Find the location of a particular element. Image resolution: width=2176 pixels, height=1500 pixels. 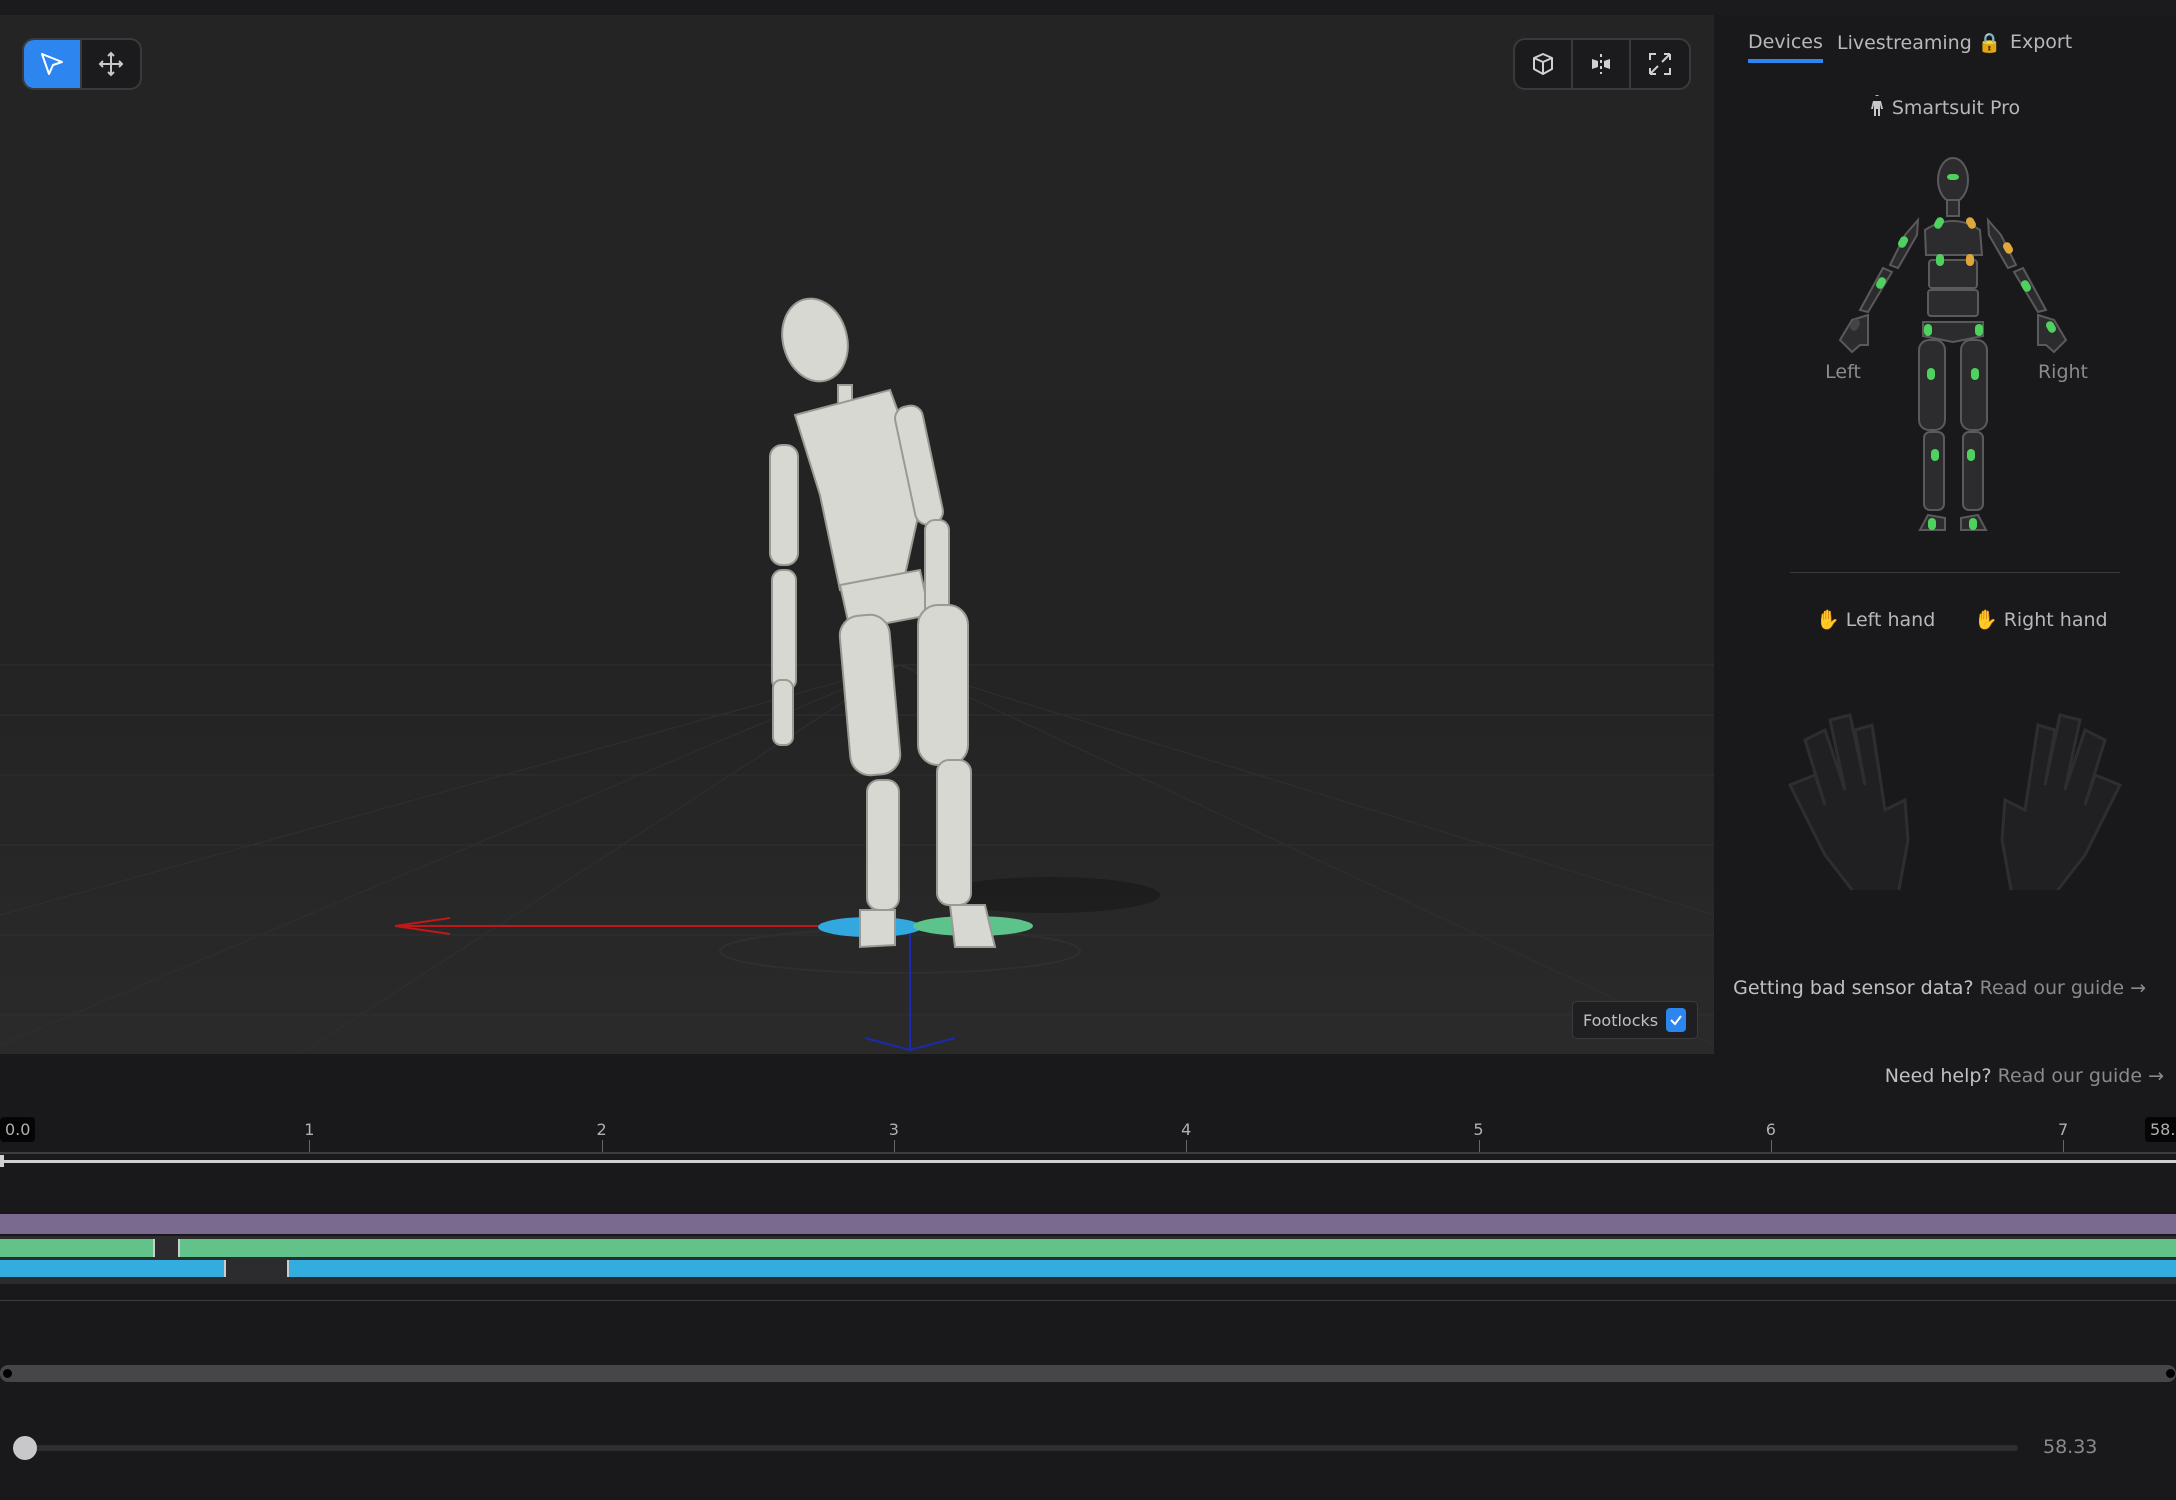

timeline-scrollbar is located at coordinates (1088, 1373).